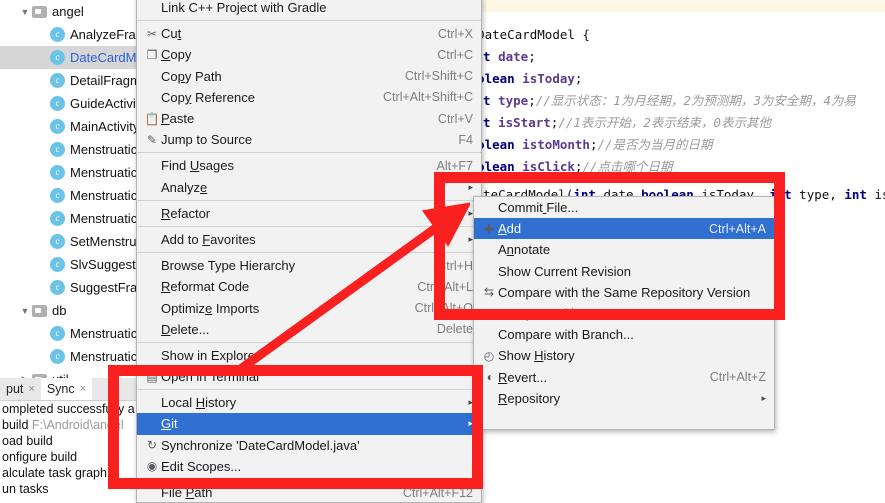 The height and width of the screenshot is (503, 885). What do you see at coordinates (443, 308) in the screenshot?
I see `menu-item-shortcut: Ctrl+Alt+O` at bounding box center [443, 308].